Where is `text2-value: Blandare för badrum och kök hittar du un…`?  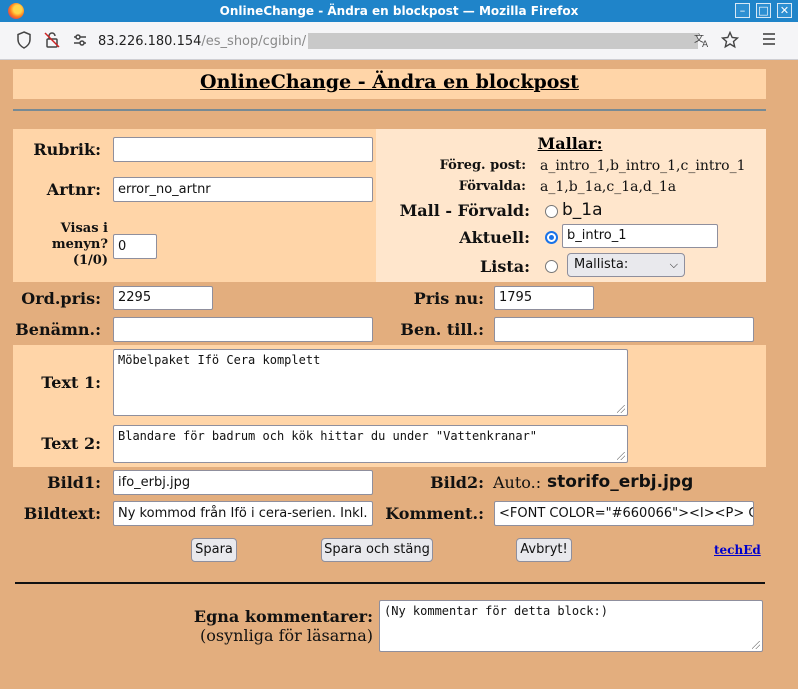 text2-value: Blandare för badrum och kök hittar du un… is located at coordinates (328, 436).